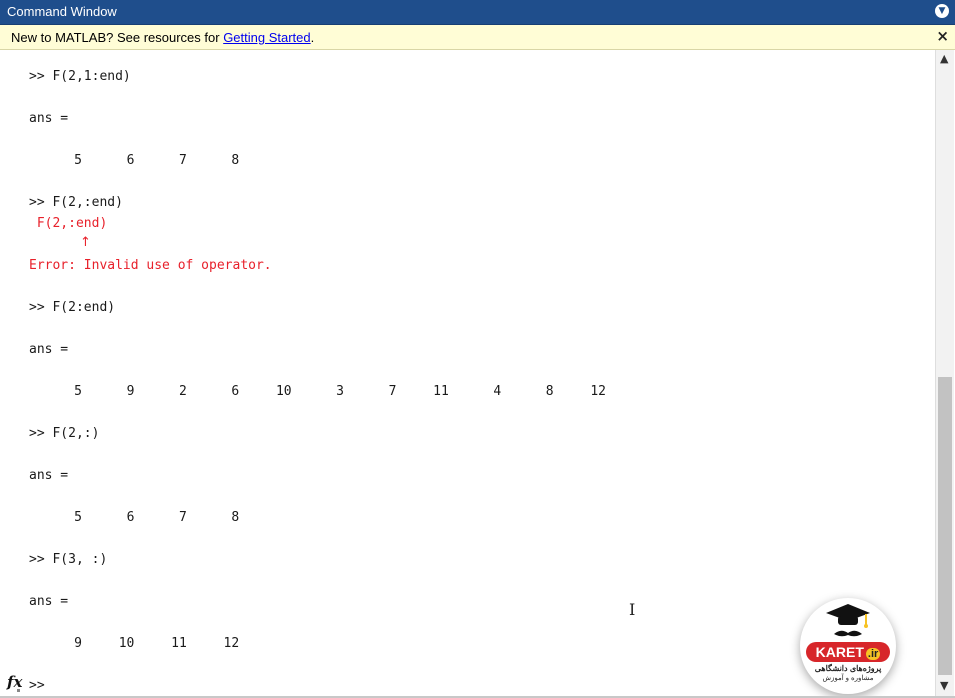 The height and width of the screenshot is (698, 955). What do you see at coordinates (85, 242) in the screenshot?
I see `error-arrow-icon: ↑` at bounding box center [85, 242].